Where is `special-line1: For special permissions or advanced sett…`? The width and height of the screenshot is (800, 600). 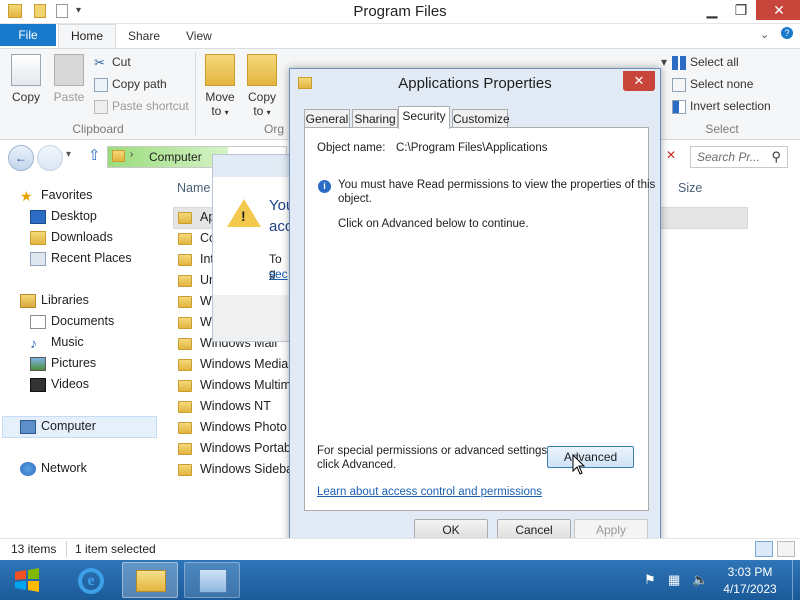
special-line1: For special permissions or advanced sett… is located at coordinates (434, 451).